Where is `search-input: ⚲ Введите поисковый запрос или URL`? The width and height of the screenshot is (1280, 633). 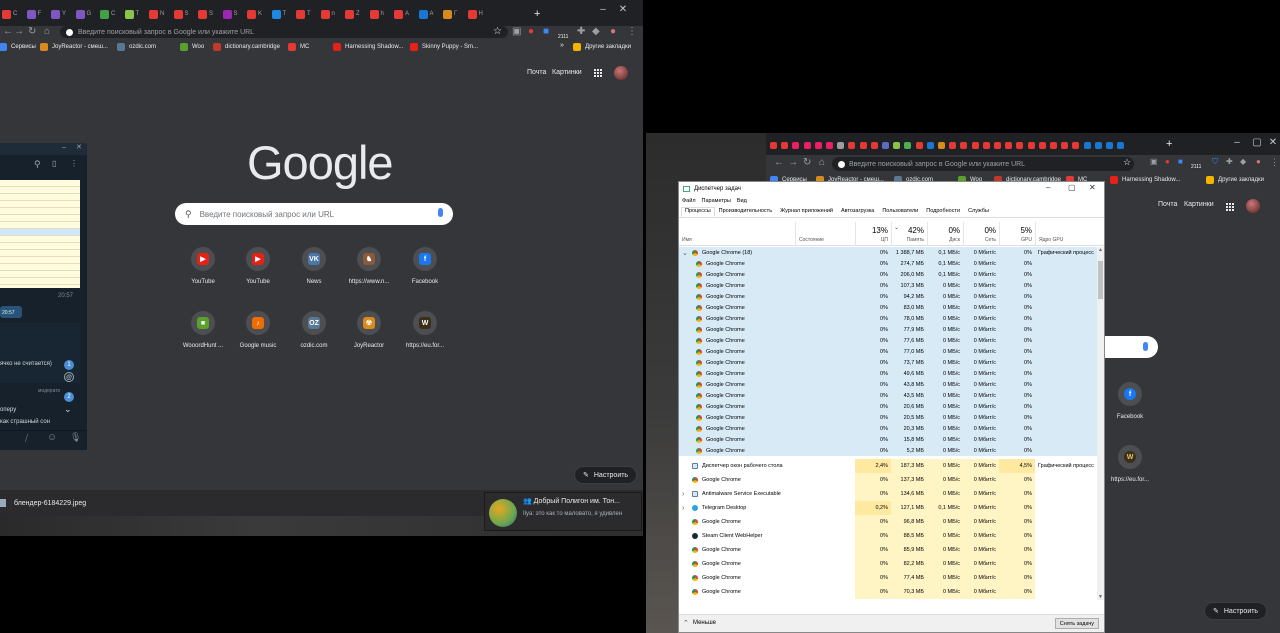
search-input: ⚲ Введите поисковый запрос или URL is located at coordinates (314, 214).